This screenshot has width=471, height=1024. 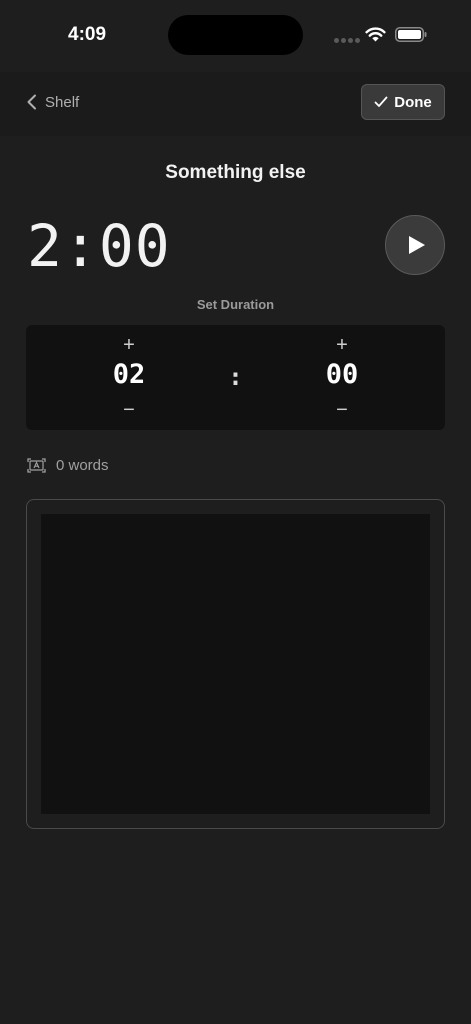 What do you see at coordinates (235, 304) in the screenshot?
I see `set-duration-label: Set Duration` at bounding box center [235, 304].